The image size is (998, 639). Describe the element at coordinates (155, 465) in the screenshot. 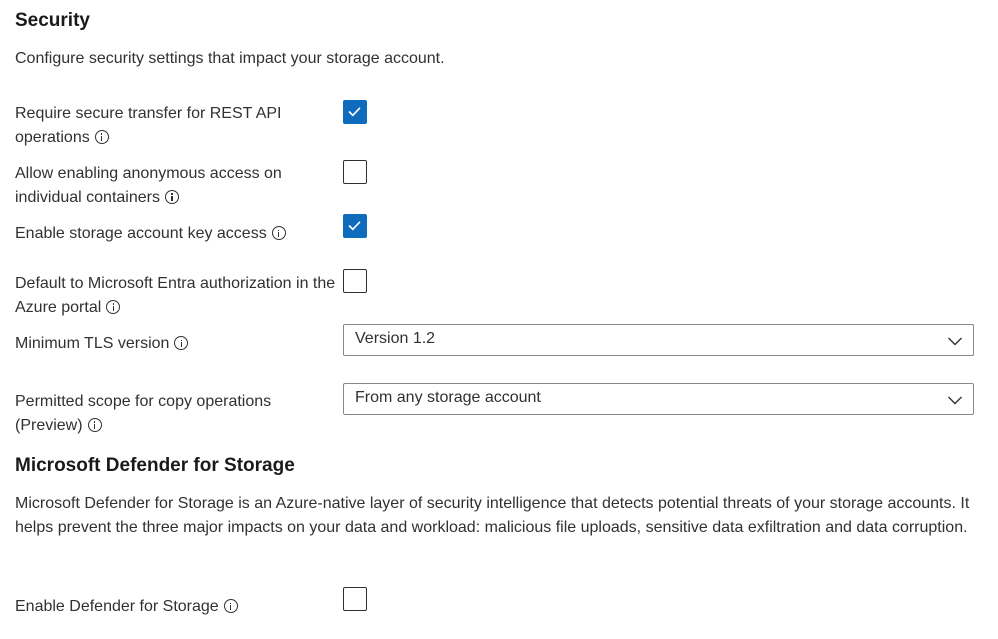

I see `defender-heading: Microsoft Defender for Storage` at that location.